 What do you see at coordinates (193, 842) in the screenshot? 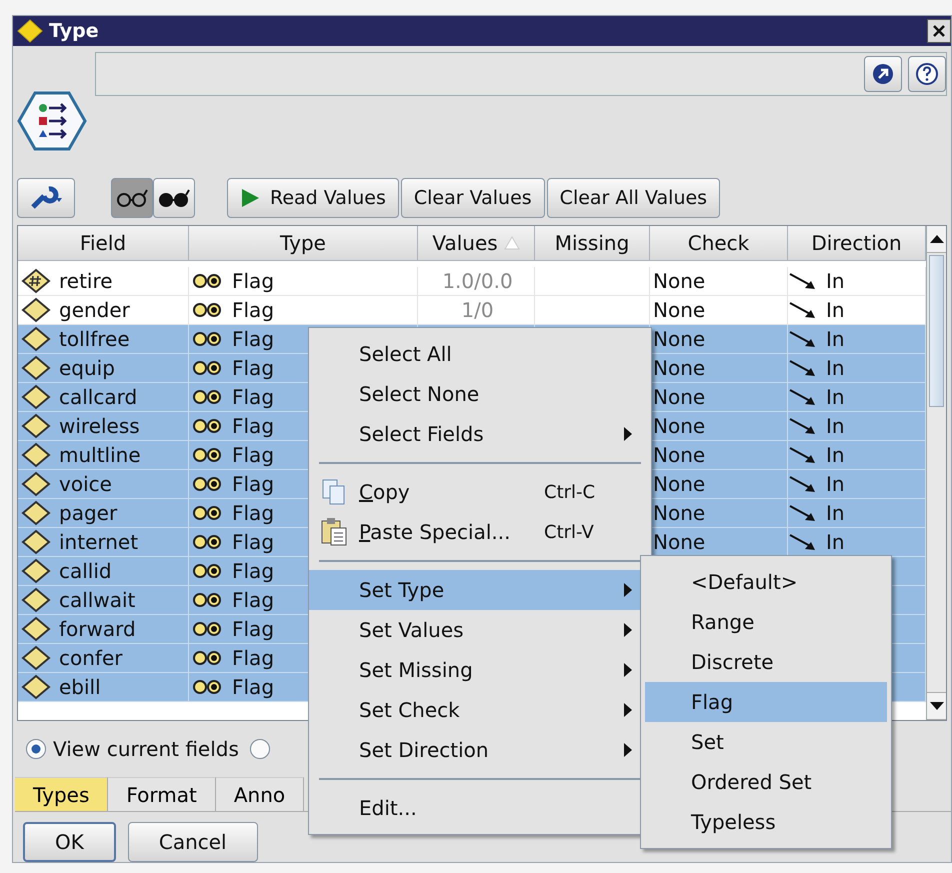
I see `dialog-button: Cancel` at bounding box center [193, 842].